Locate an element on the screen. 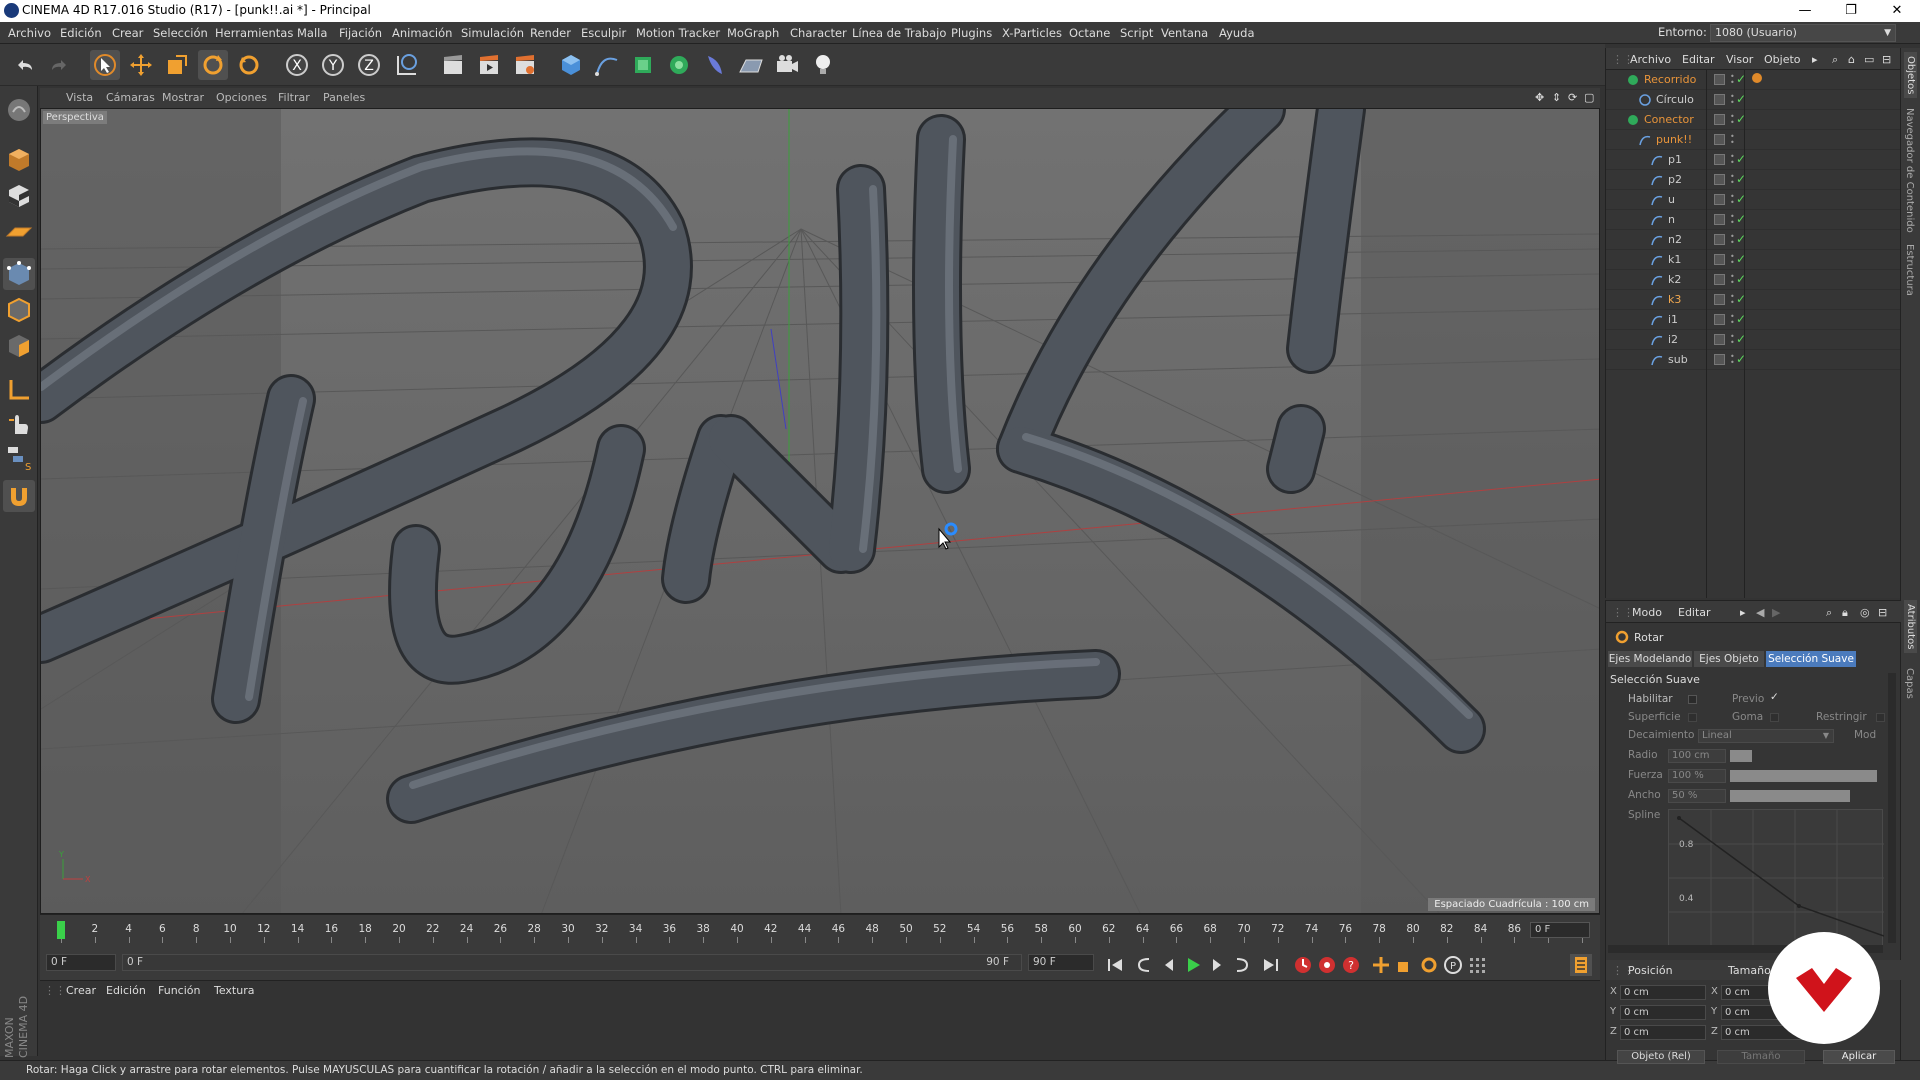 The image size is (1920, 1080). menu-herramientas: Herramientas is located at coordinates (254, 33).